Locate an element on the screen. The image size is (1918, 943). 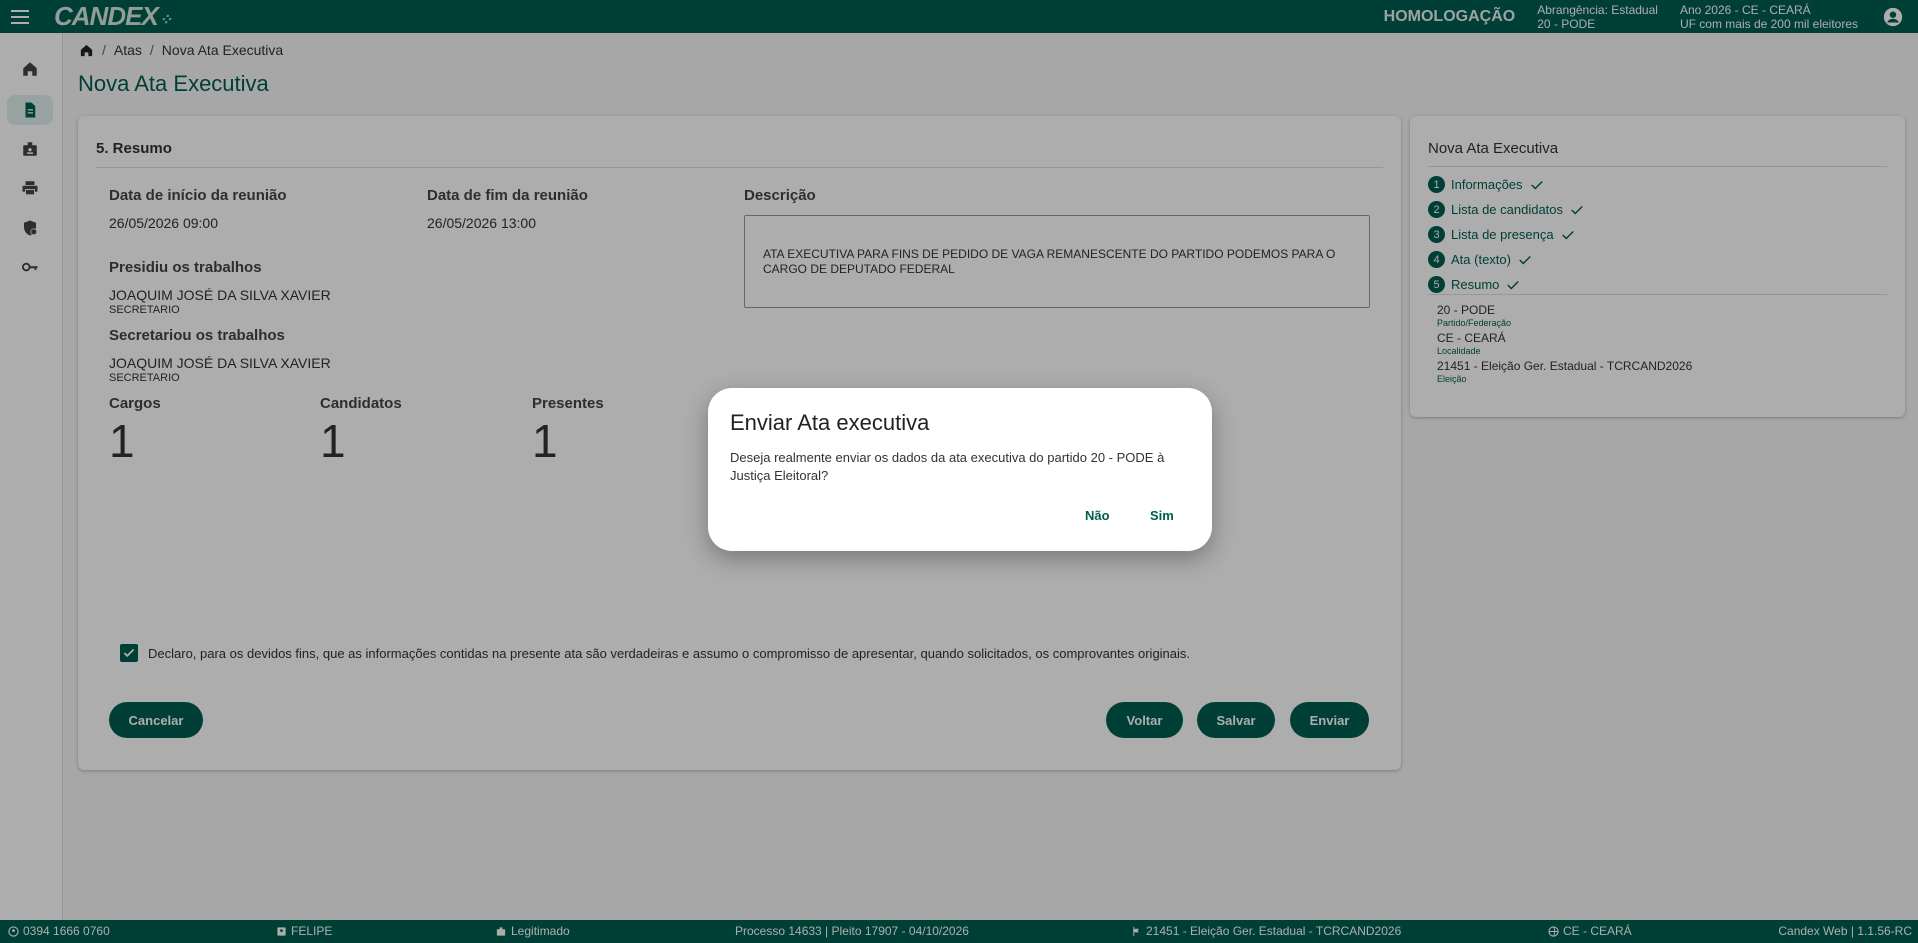
dialog-yes-button: Sim is located at coordinates (1162, 515).